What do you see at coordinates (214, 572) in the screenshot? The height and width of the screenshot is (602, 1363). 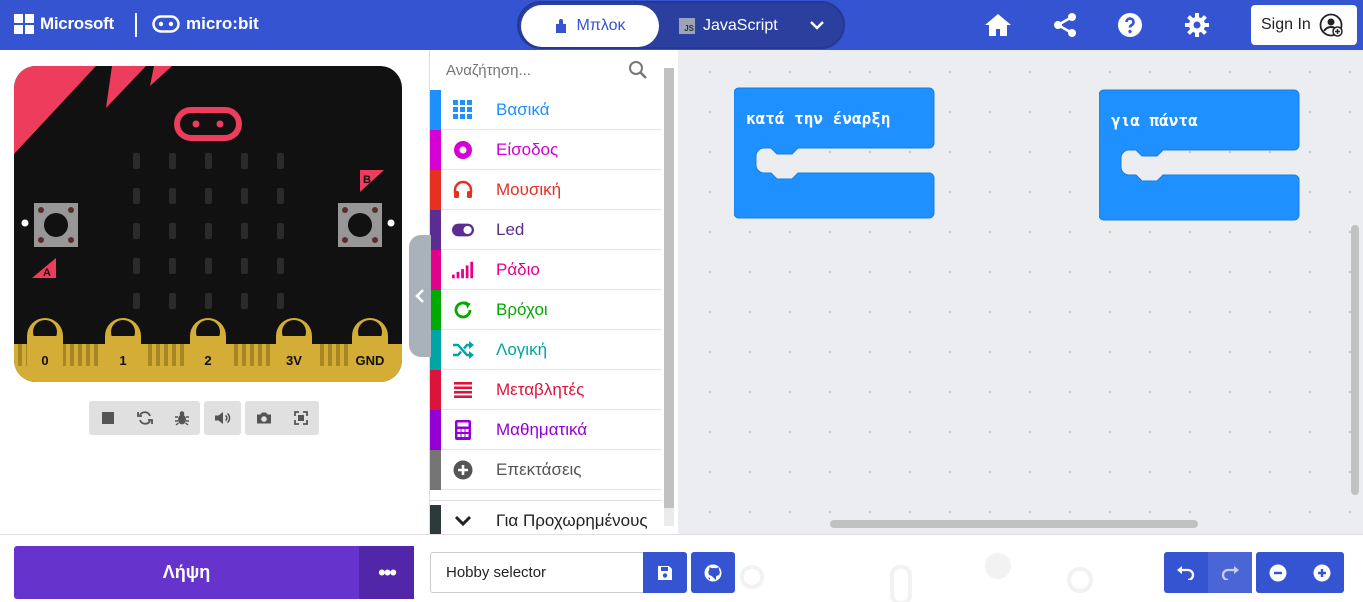 I see `download-button: Λήψη •••` at bounding box center [214, 572].